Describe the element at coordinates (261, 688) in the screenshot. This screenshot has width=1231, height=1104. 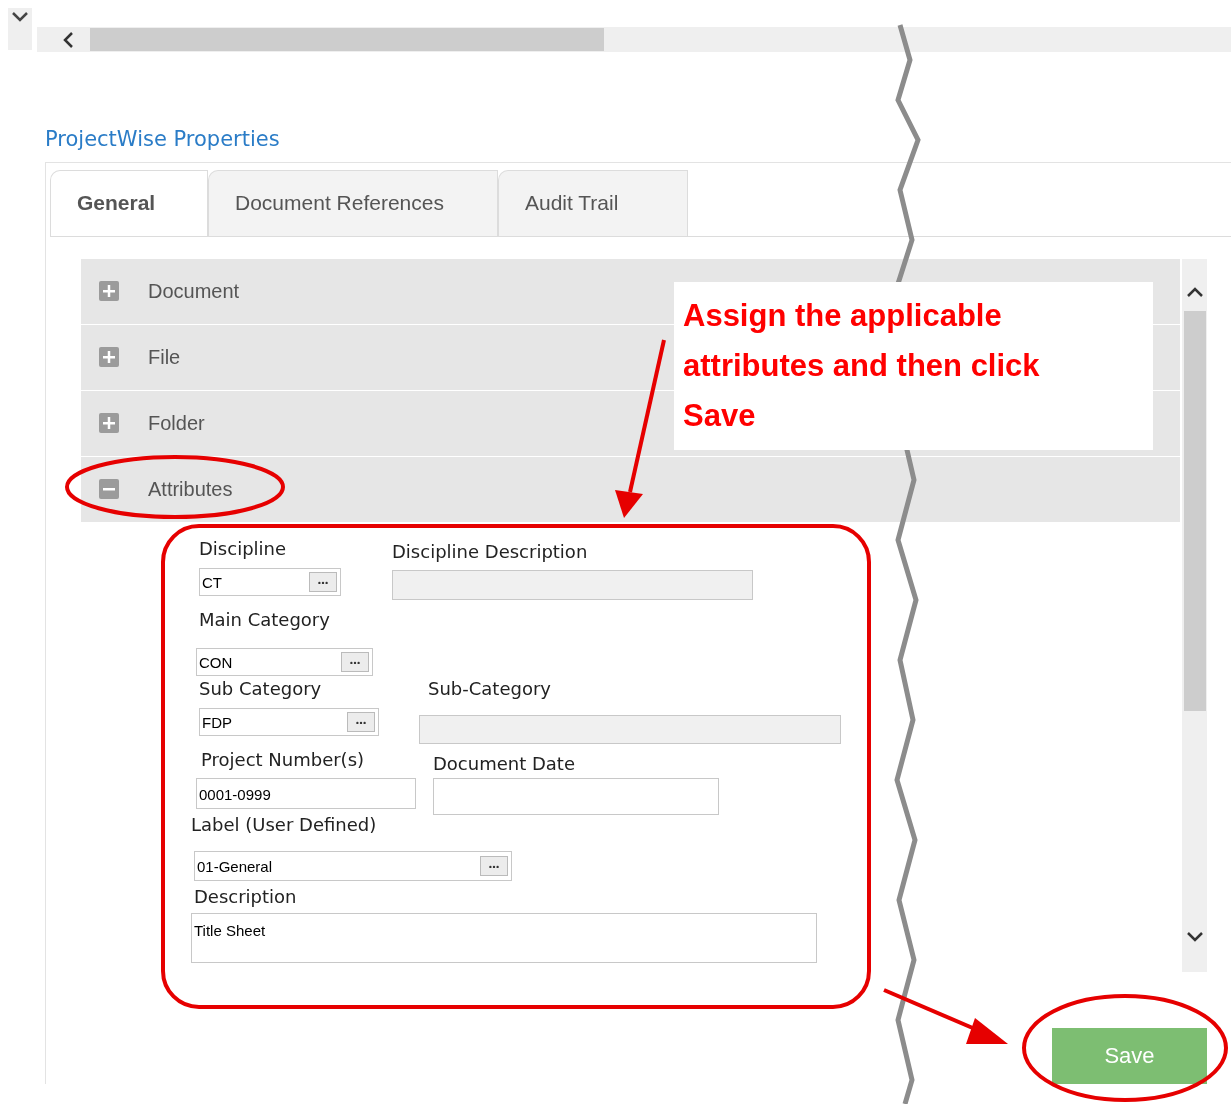
I see `field-label: Sub Category` at that location.